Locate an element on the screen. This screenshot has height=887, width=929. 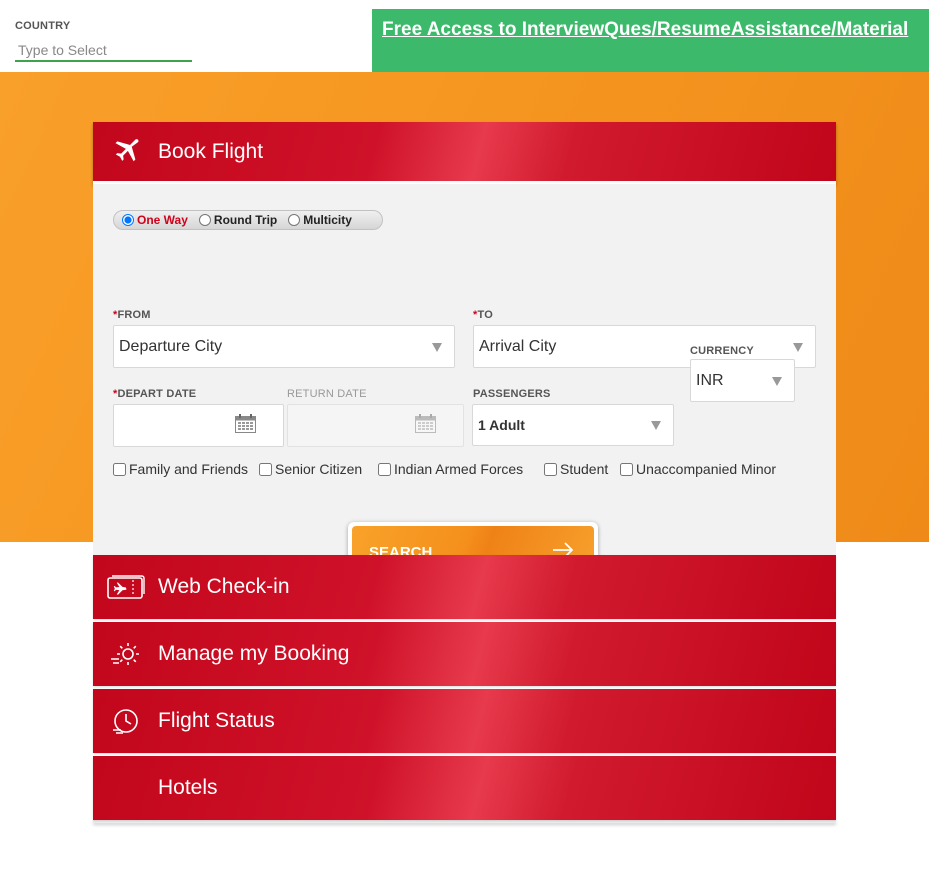
from-value: Departure City is located at coordinates (171, 346).